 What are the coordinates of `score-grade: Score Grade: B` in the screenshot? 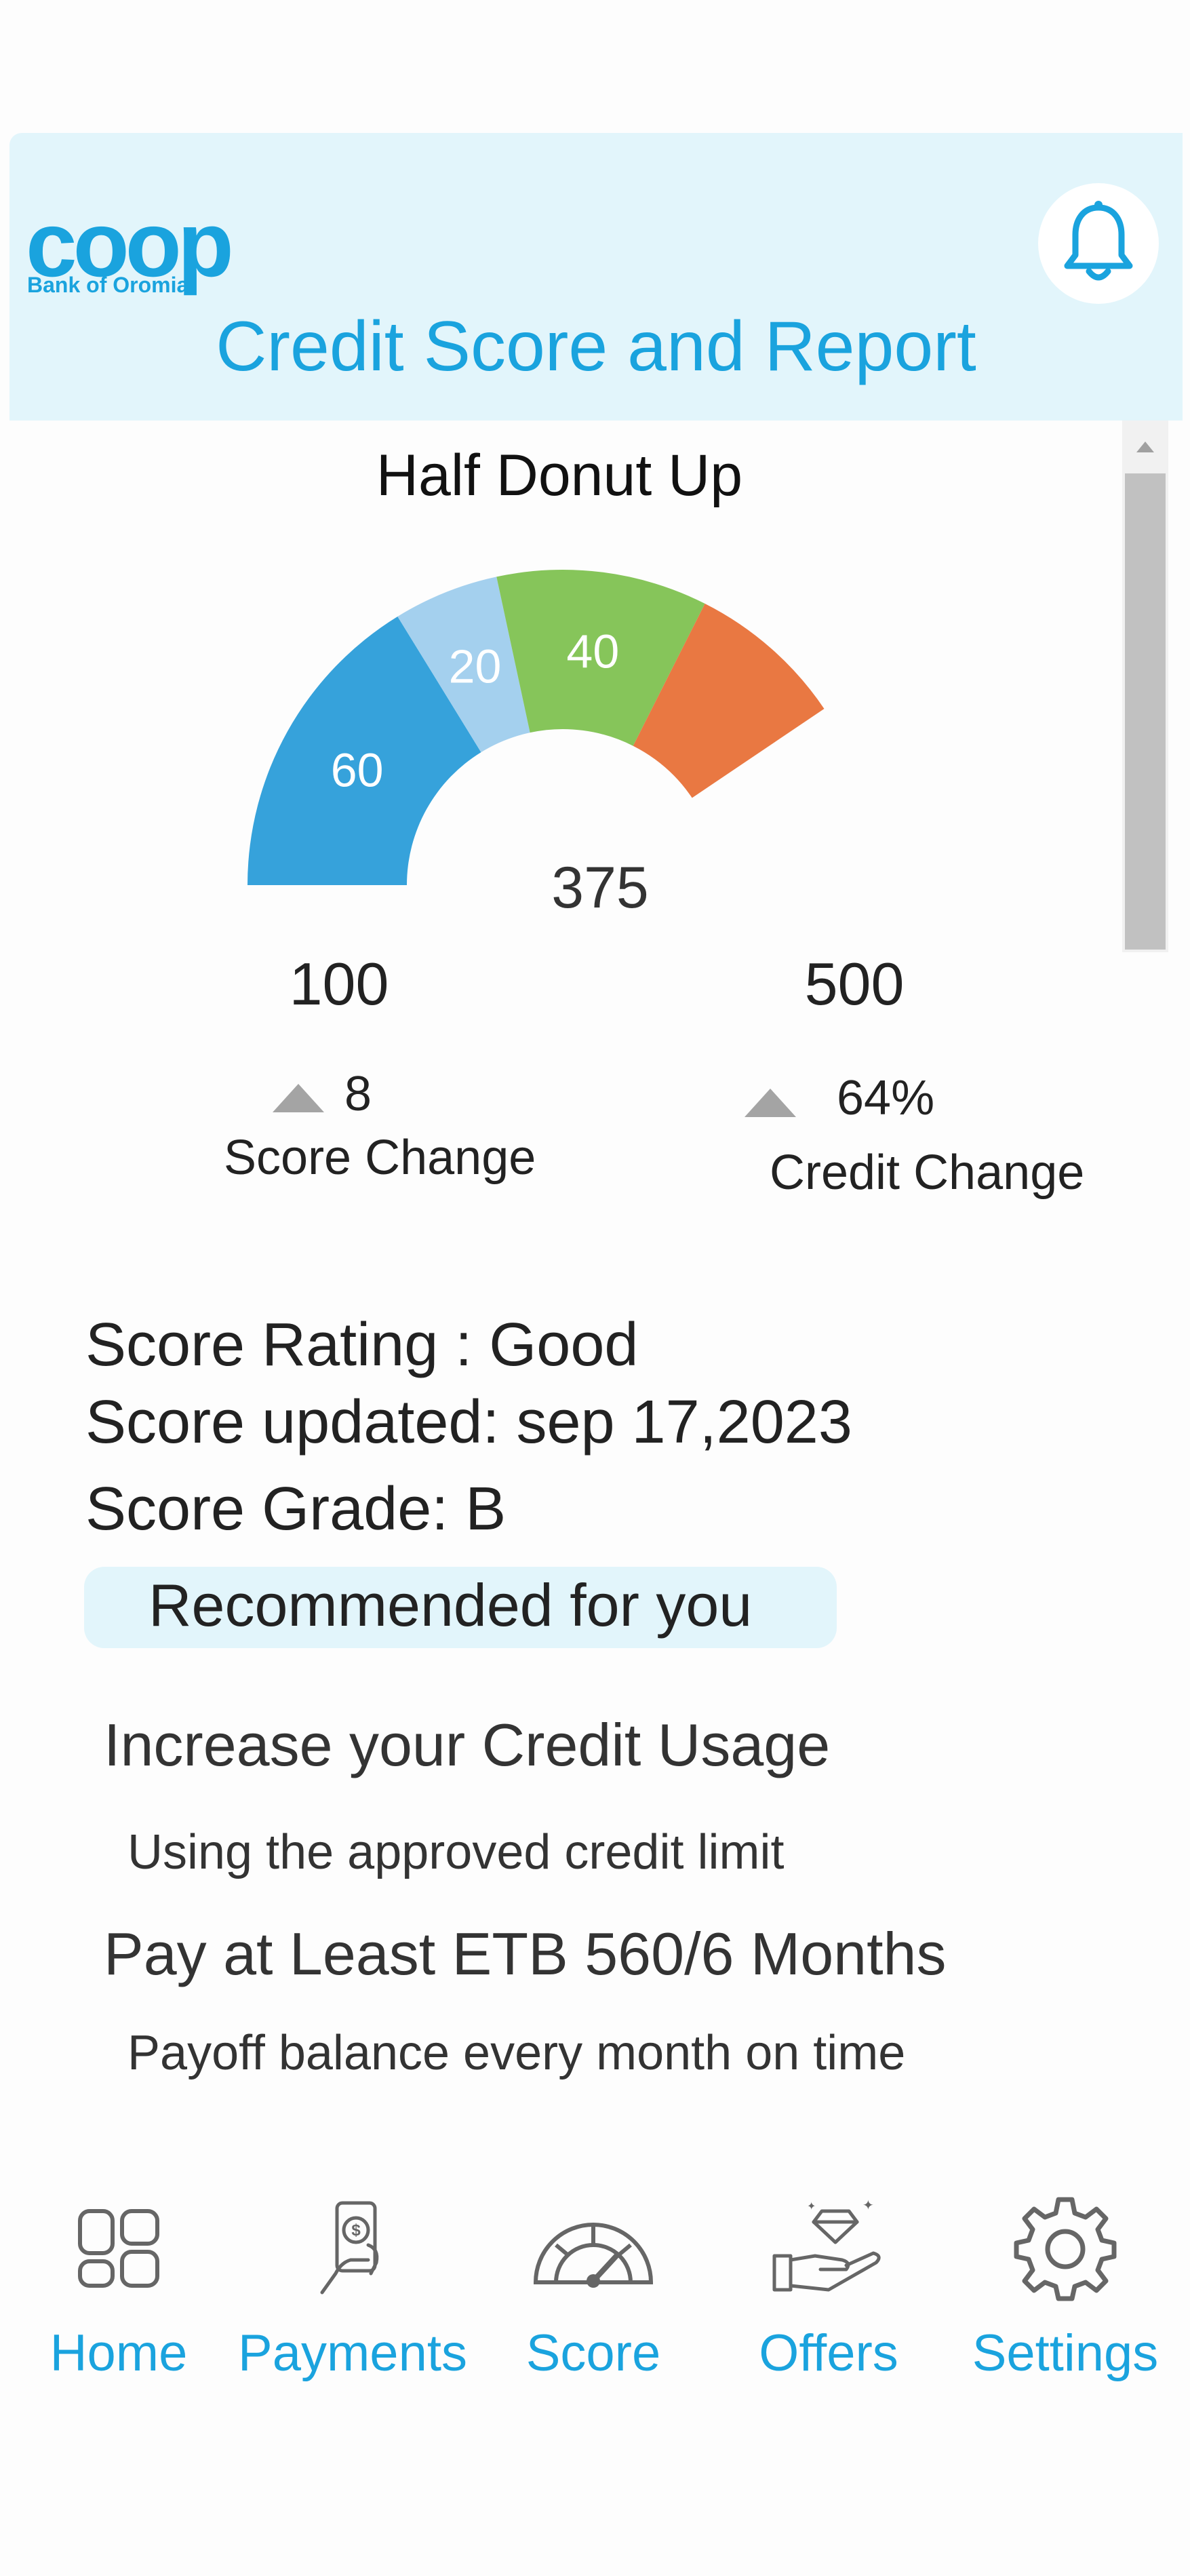 It's located at (296, 1509).